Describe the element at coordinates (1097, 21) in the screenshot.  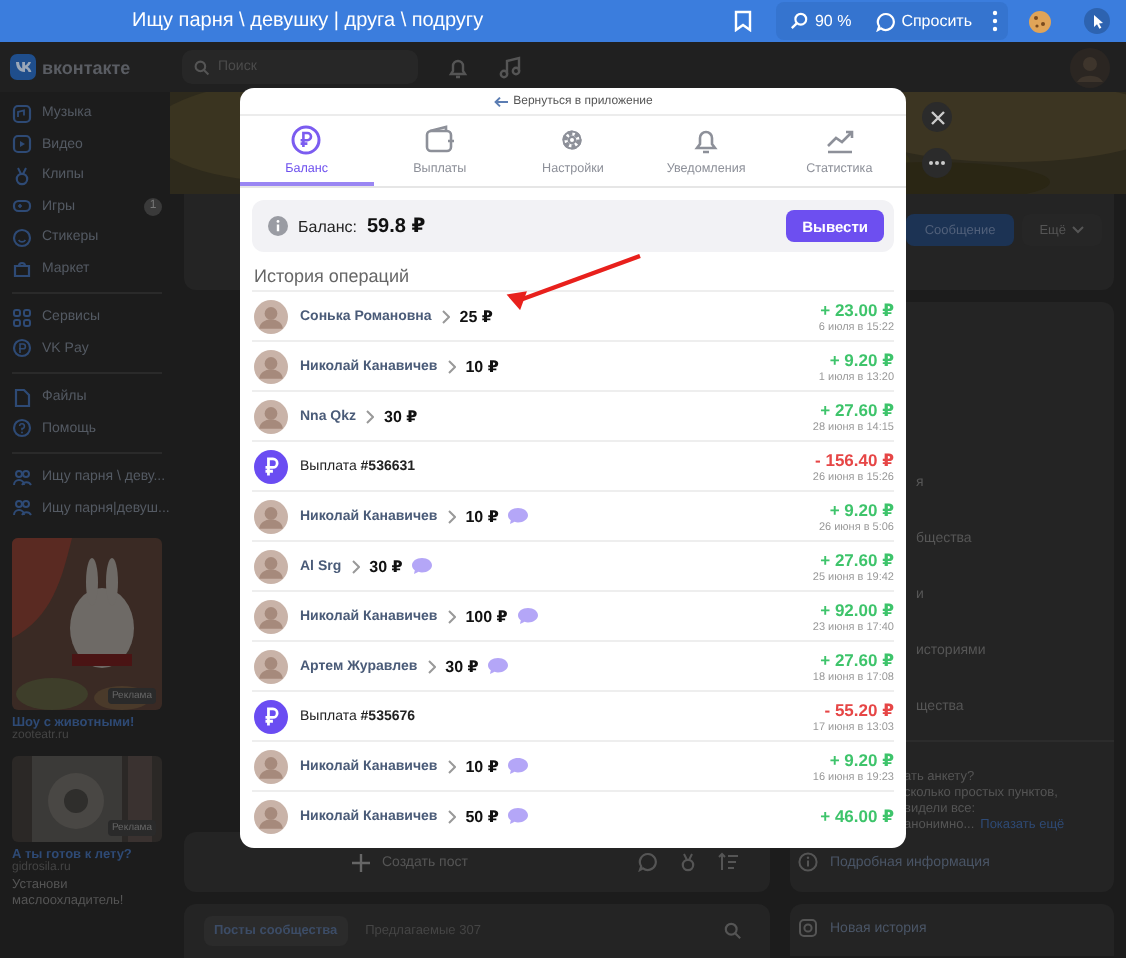
I see `cursor-icon` at that location.